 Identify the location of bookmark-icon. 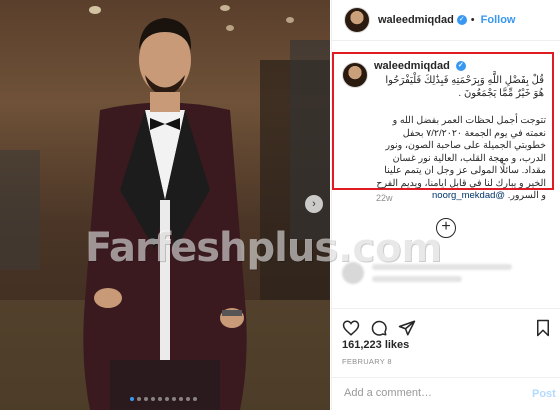
(543, 328).